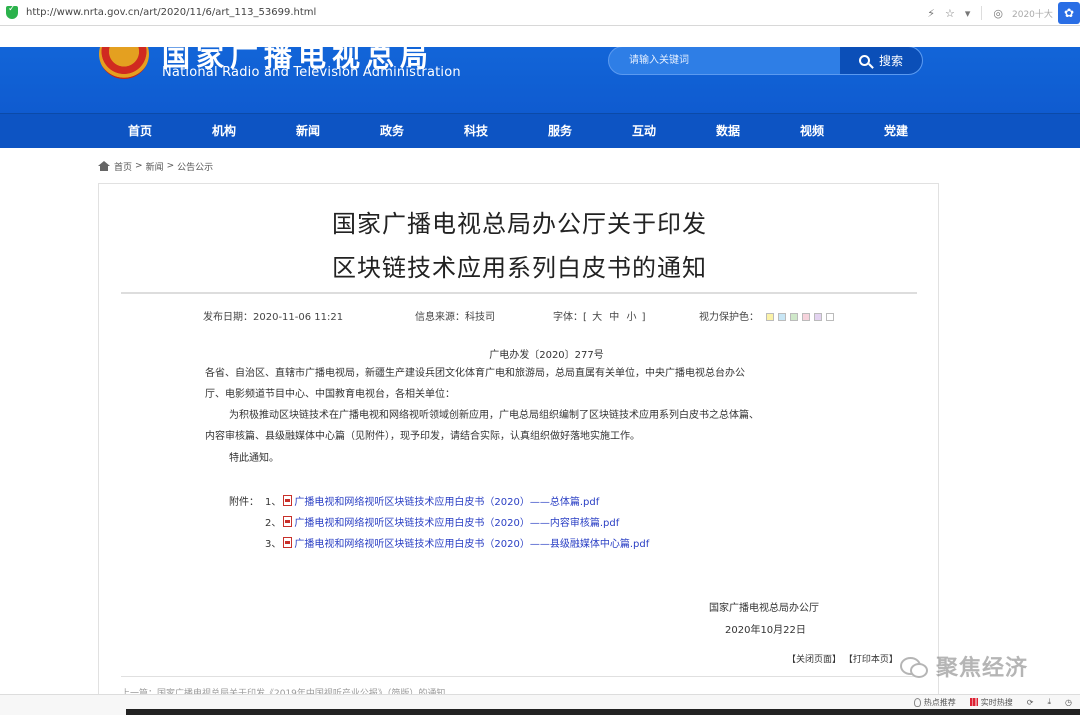 Image resolution: width=1080 pixels, height=715 pixels. What do you see at coordinates (806, 317) in the screenshot?
I see `color-swatch-pink` at bounding box center [806, 317].